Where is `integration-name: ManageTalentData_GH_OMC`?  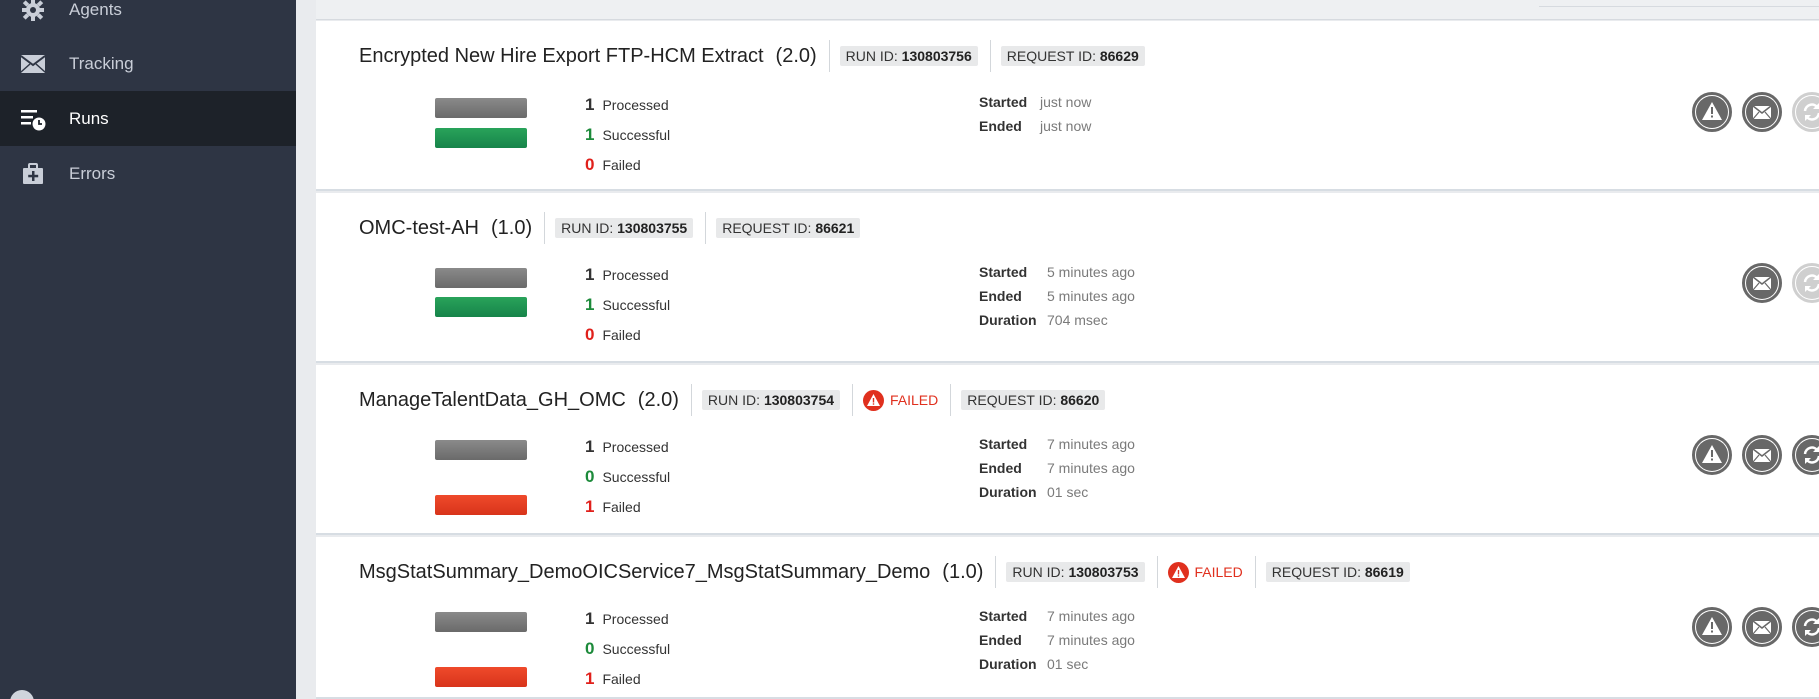 integration-name: ManageTalentData_GH_OMC is located at coordinates (492, 400).